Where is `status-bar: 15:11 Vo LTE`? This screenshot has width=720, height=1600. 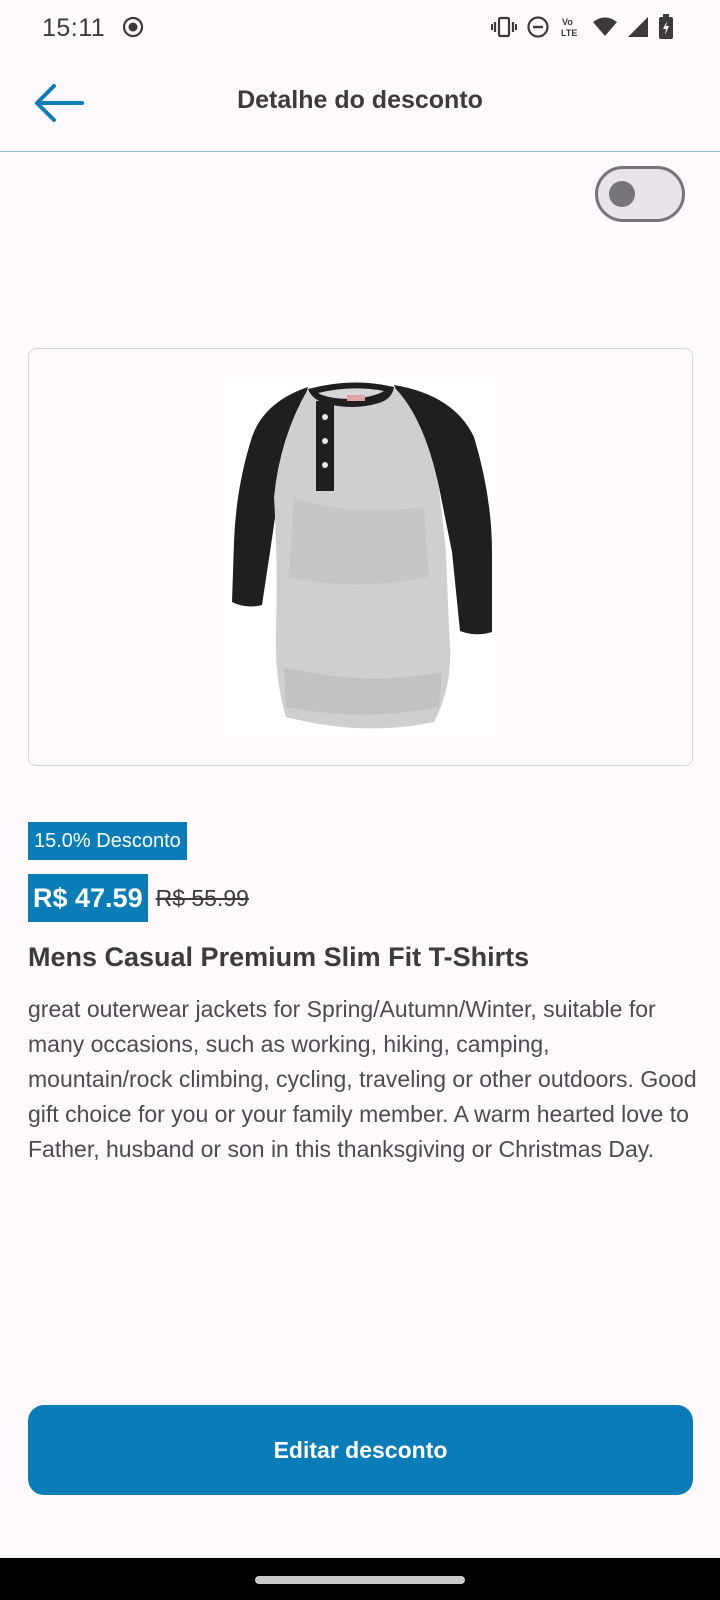
status-bar: 15:11 Vo LTE is located at coordinates (360, 28).